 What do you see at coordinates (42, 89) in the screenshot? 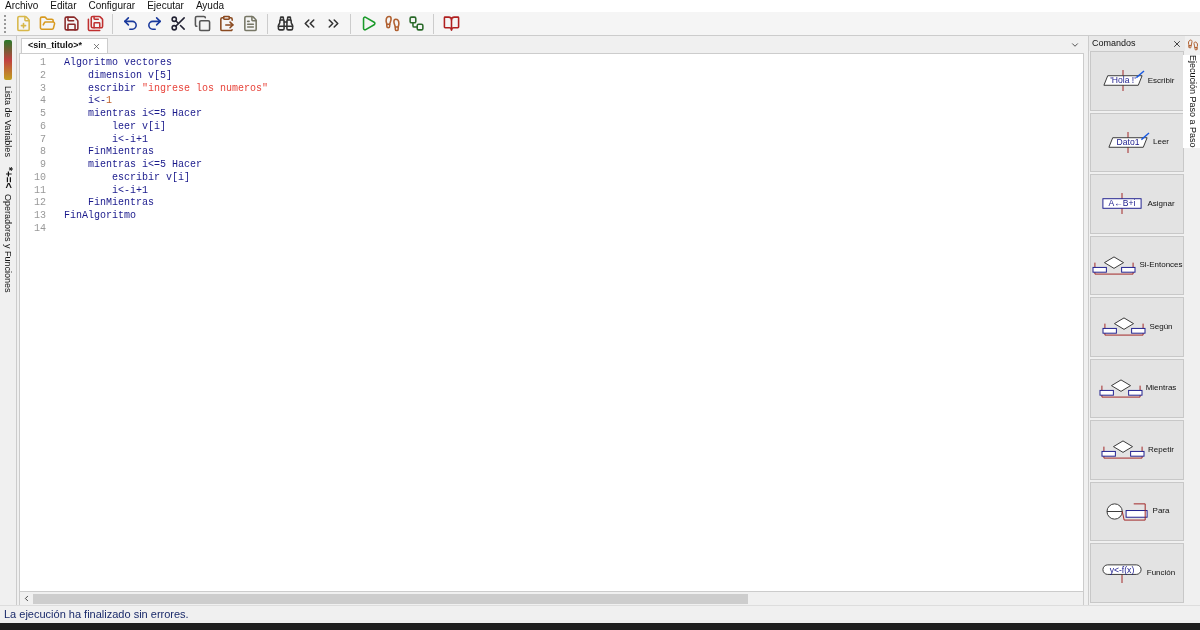
I see `line-number: 3` at bounding box center [42, 89].